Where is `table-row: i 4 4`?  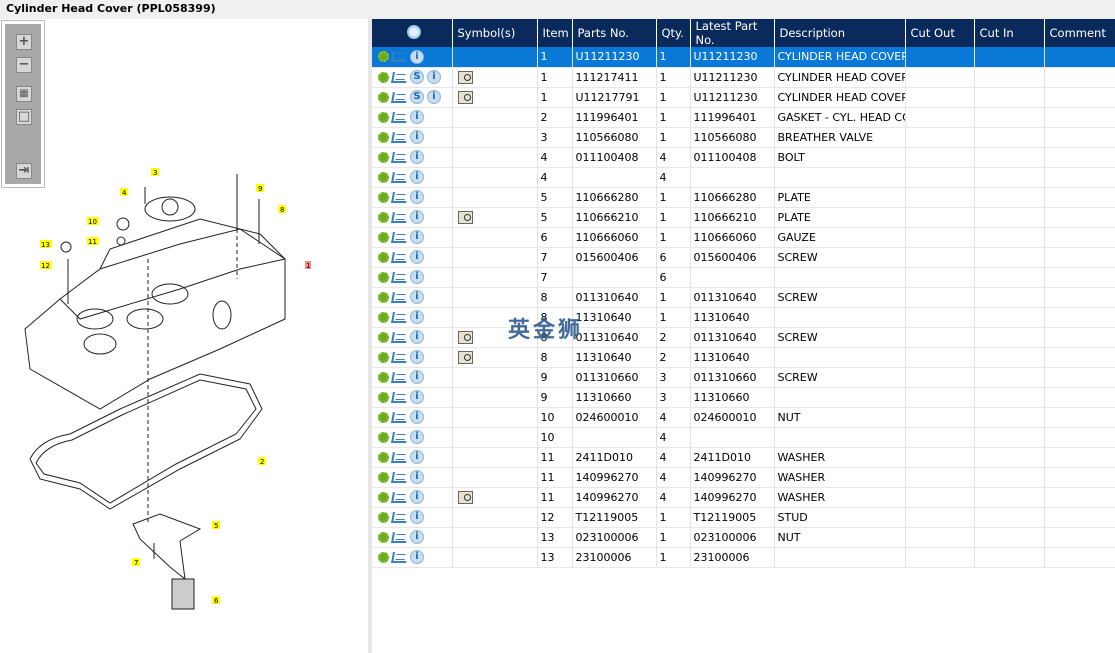 table-row: i 4 4 is located at coordinates (743, 177).